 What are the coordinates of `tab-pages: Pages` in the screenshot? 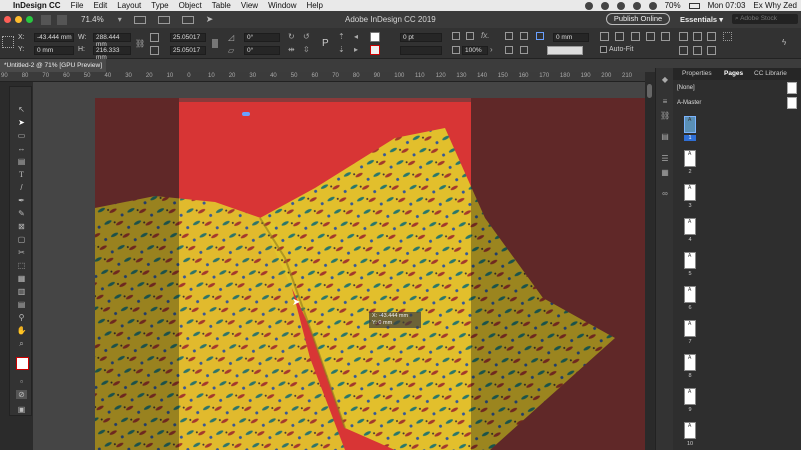 It's located at (733, 73).